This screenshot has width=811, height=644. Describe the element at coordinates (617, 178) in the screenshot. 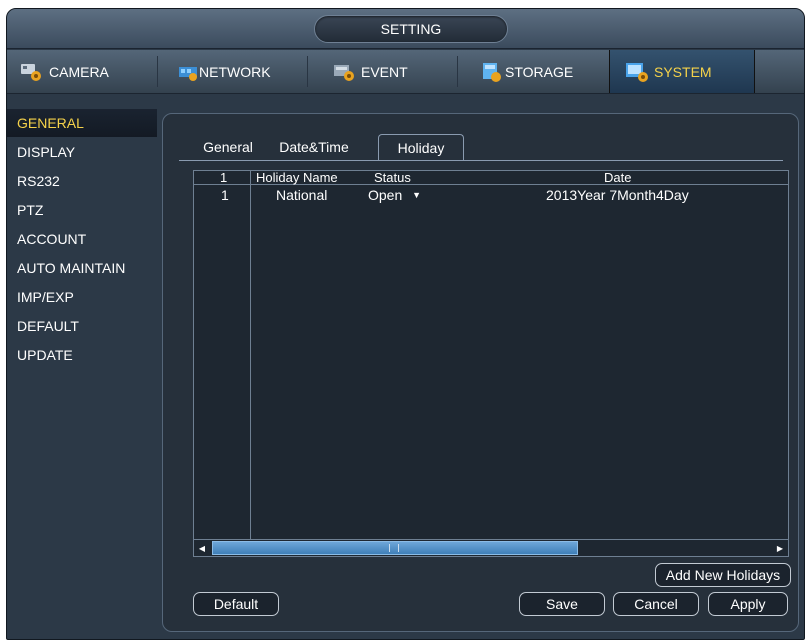

I see `column-header-date: Date` at that location.